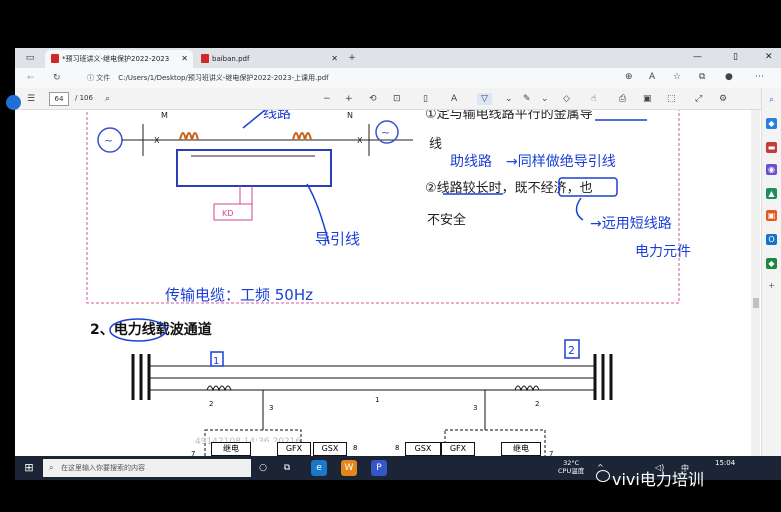 The width and height of the screenshot is (781, 512). I want to click on toolbox-icon: ▬, so click(771, 147).